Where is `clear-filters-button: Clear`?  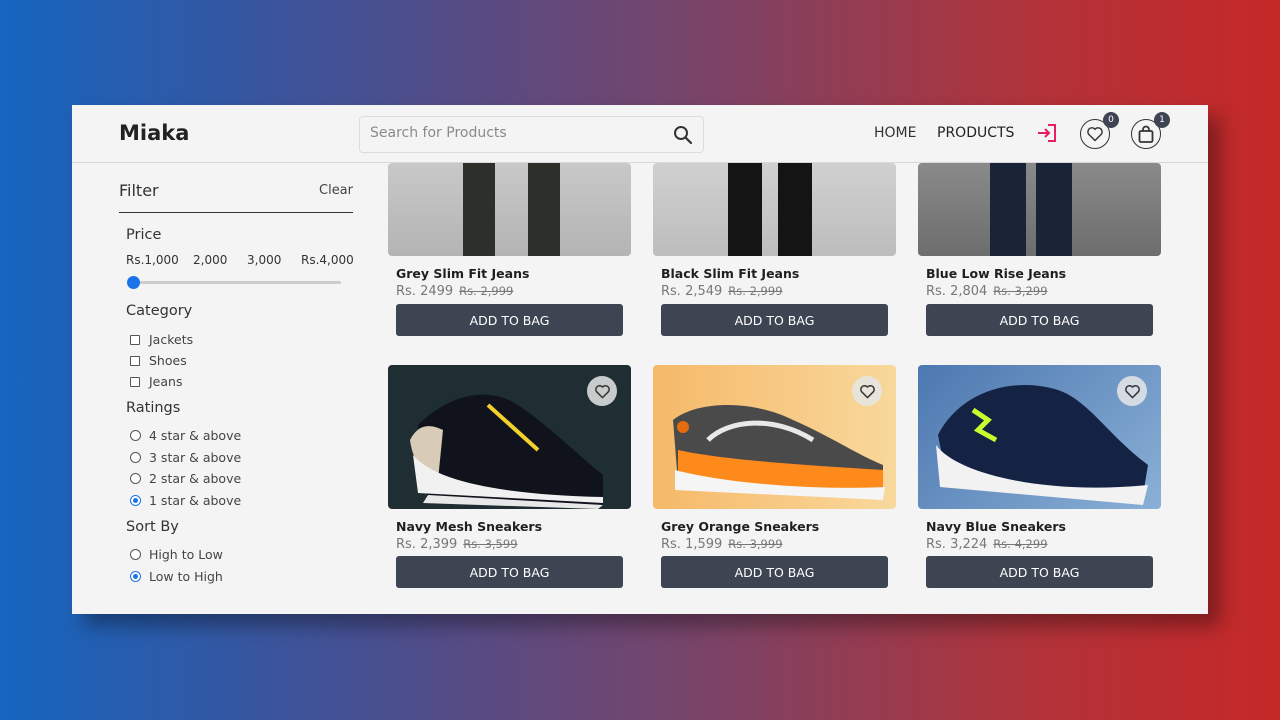 clear-filters-button: Clear is located at coordinates (336, 190).